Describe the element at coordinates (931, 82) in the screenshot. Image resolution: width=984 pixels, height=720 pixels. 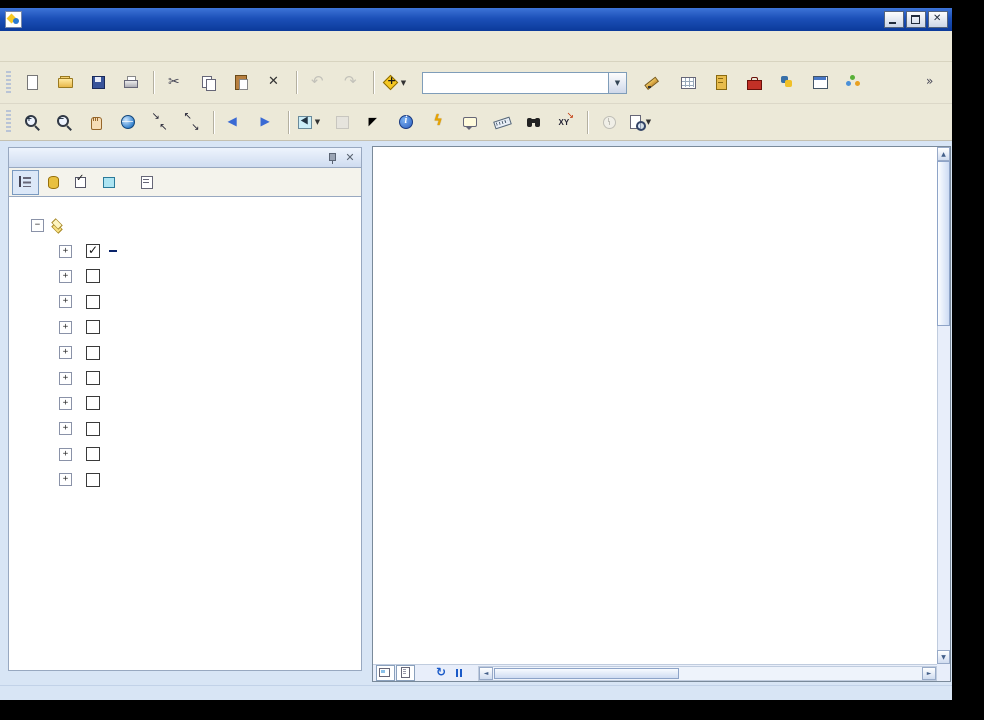
I see `toolbar-overflow-button` at that location.